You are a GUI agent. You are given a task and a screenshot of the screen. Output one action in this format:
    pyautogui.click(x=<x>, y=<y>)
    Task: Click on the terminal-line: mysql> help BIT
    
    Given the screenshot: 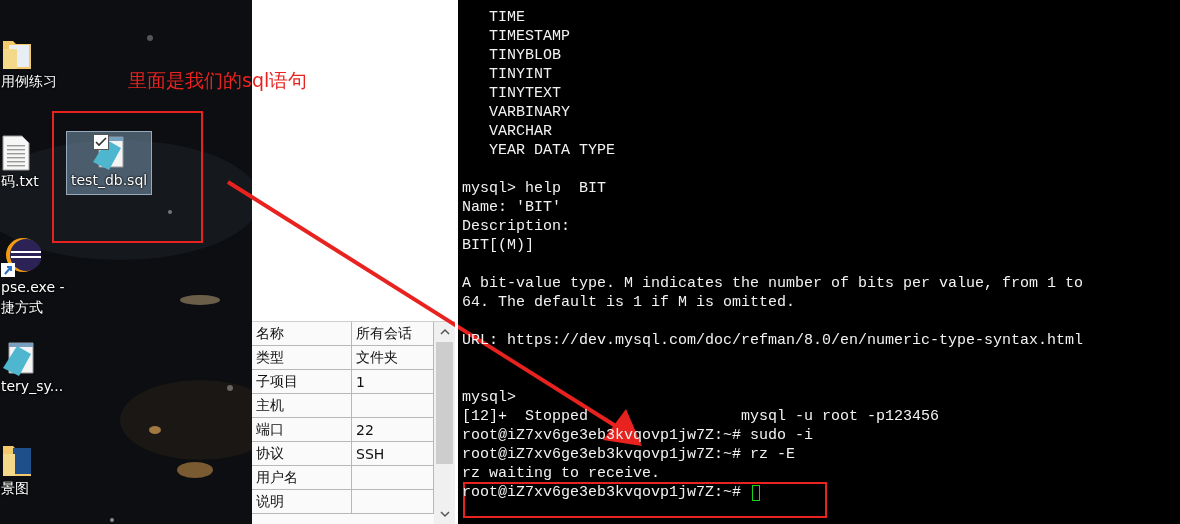 What is the action you would take?
    pyautogui.click(x=534, y=188)
    